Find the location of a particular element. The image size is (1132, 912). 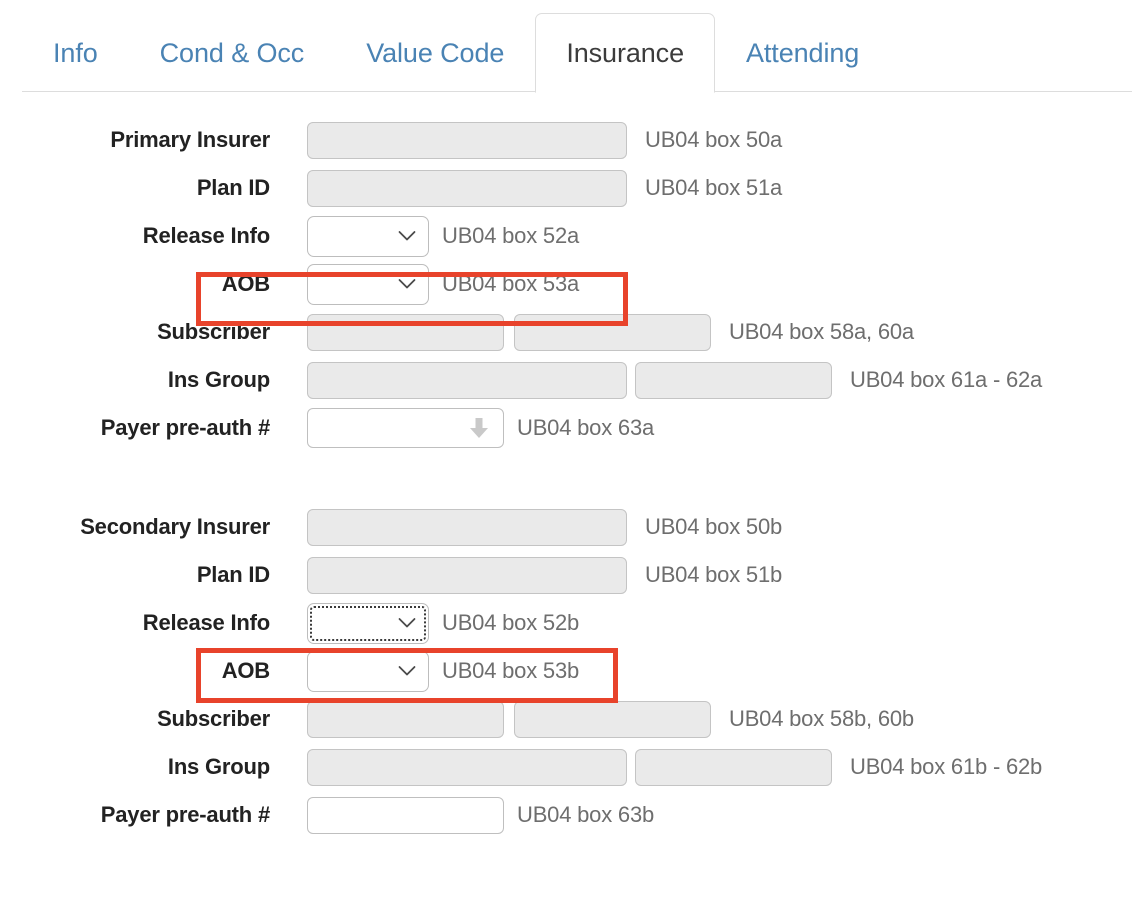

helper-primary-aob: UB04 box 53a is located at coordinates (511, 283).